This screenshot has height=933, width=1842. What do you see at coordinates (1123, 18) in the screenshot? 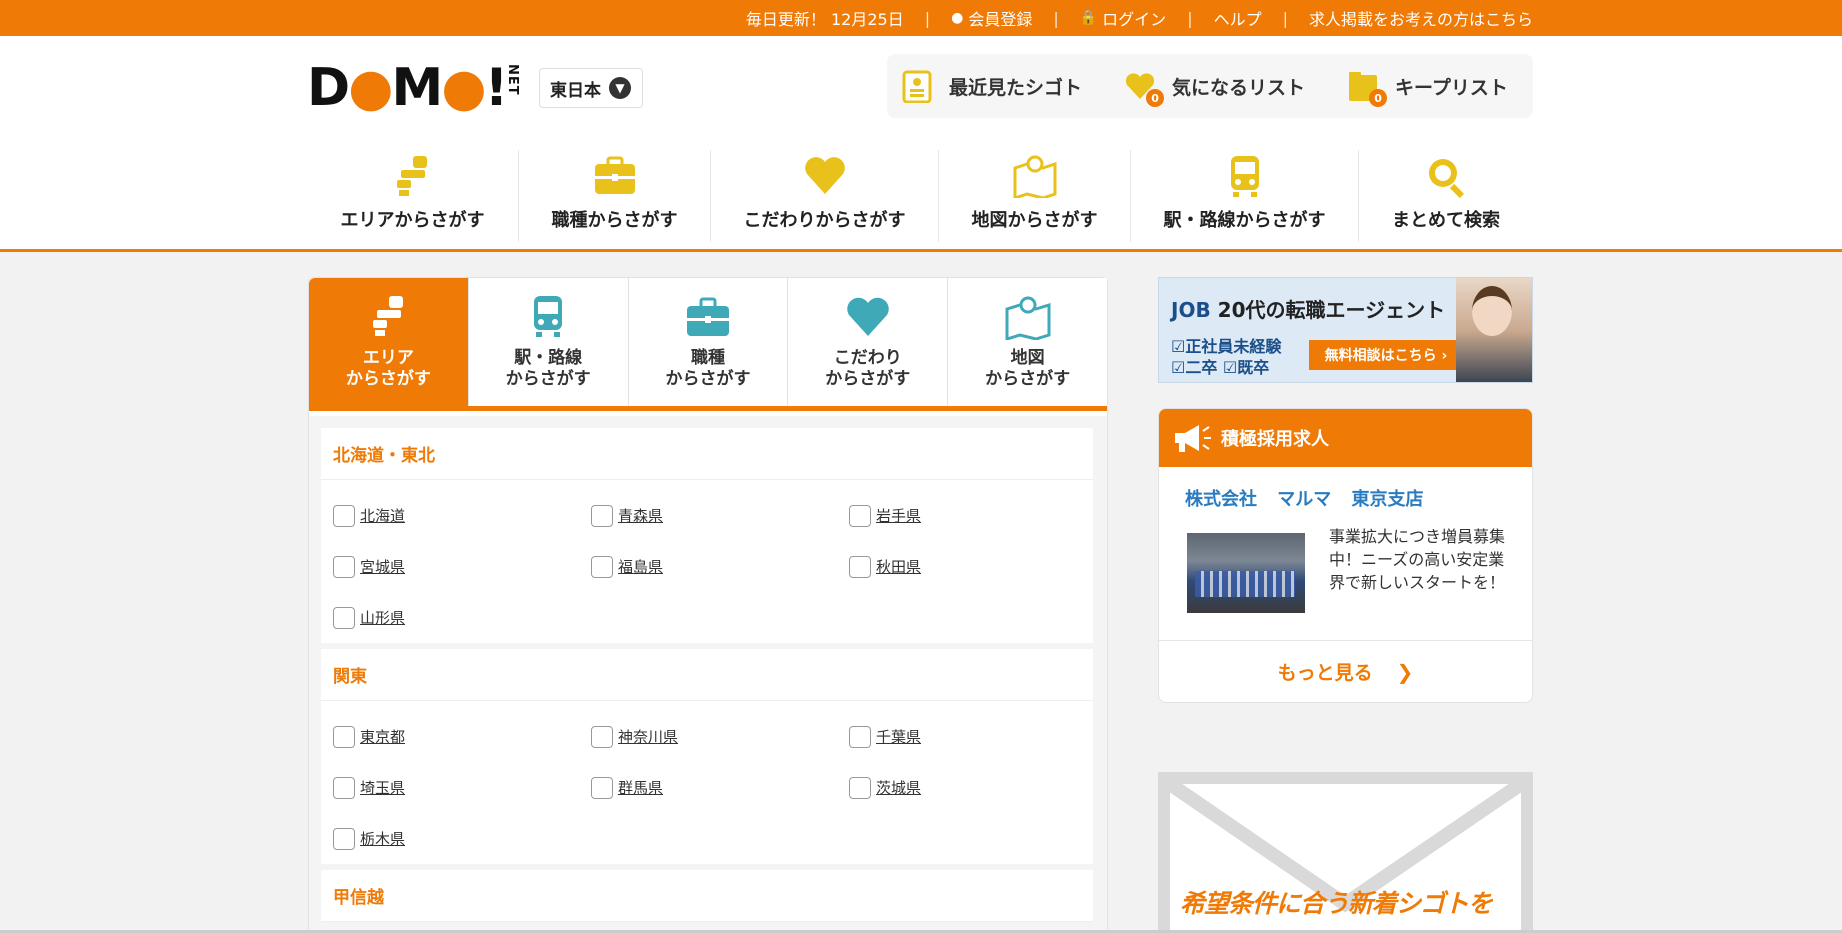
I see `login-link: 🔒 ログイン` at bounding box center [1123, 18].